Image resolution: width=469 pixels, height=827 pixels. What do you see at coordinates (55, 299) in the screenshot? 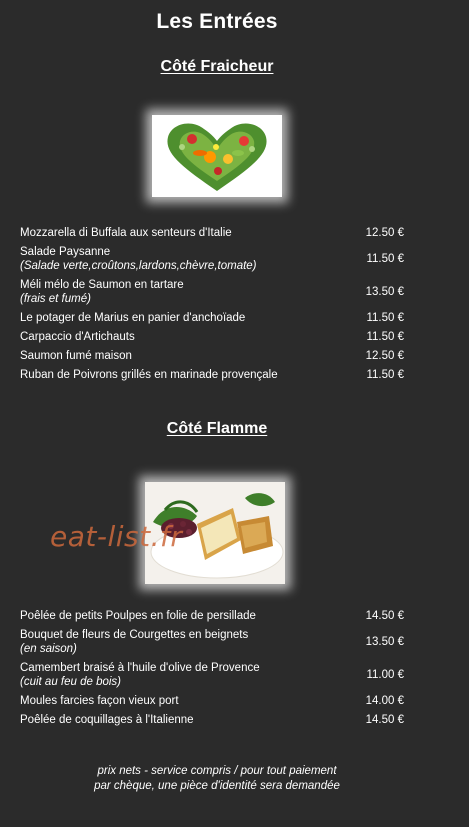
I see `menu-item-description: (frais et fumé)` at bounding box center [55, 299].